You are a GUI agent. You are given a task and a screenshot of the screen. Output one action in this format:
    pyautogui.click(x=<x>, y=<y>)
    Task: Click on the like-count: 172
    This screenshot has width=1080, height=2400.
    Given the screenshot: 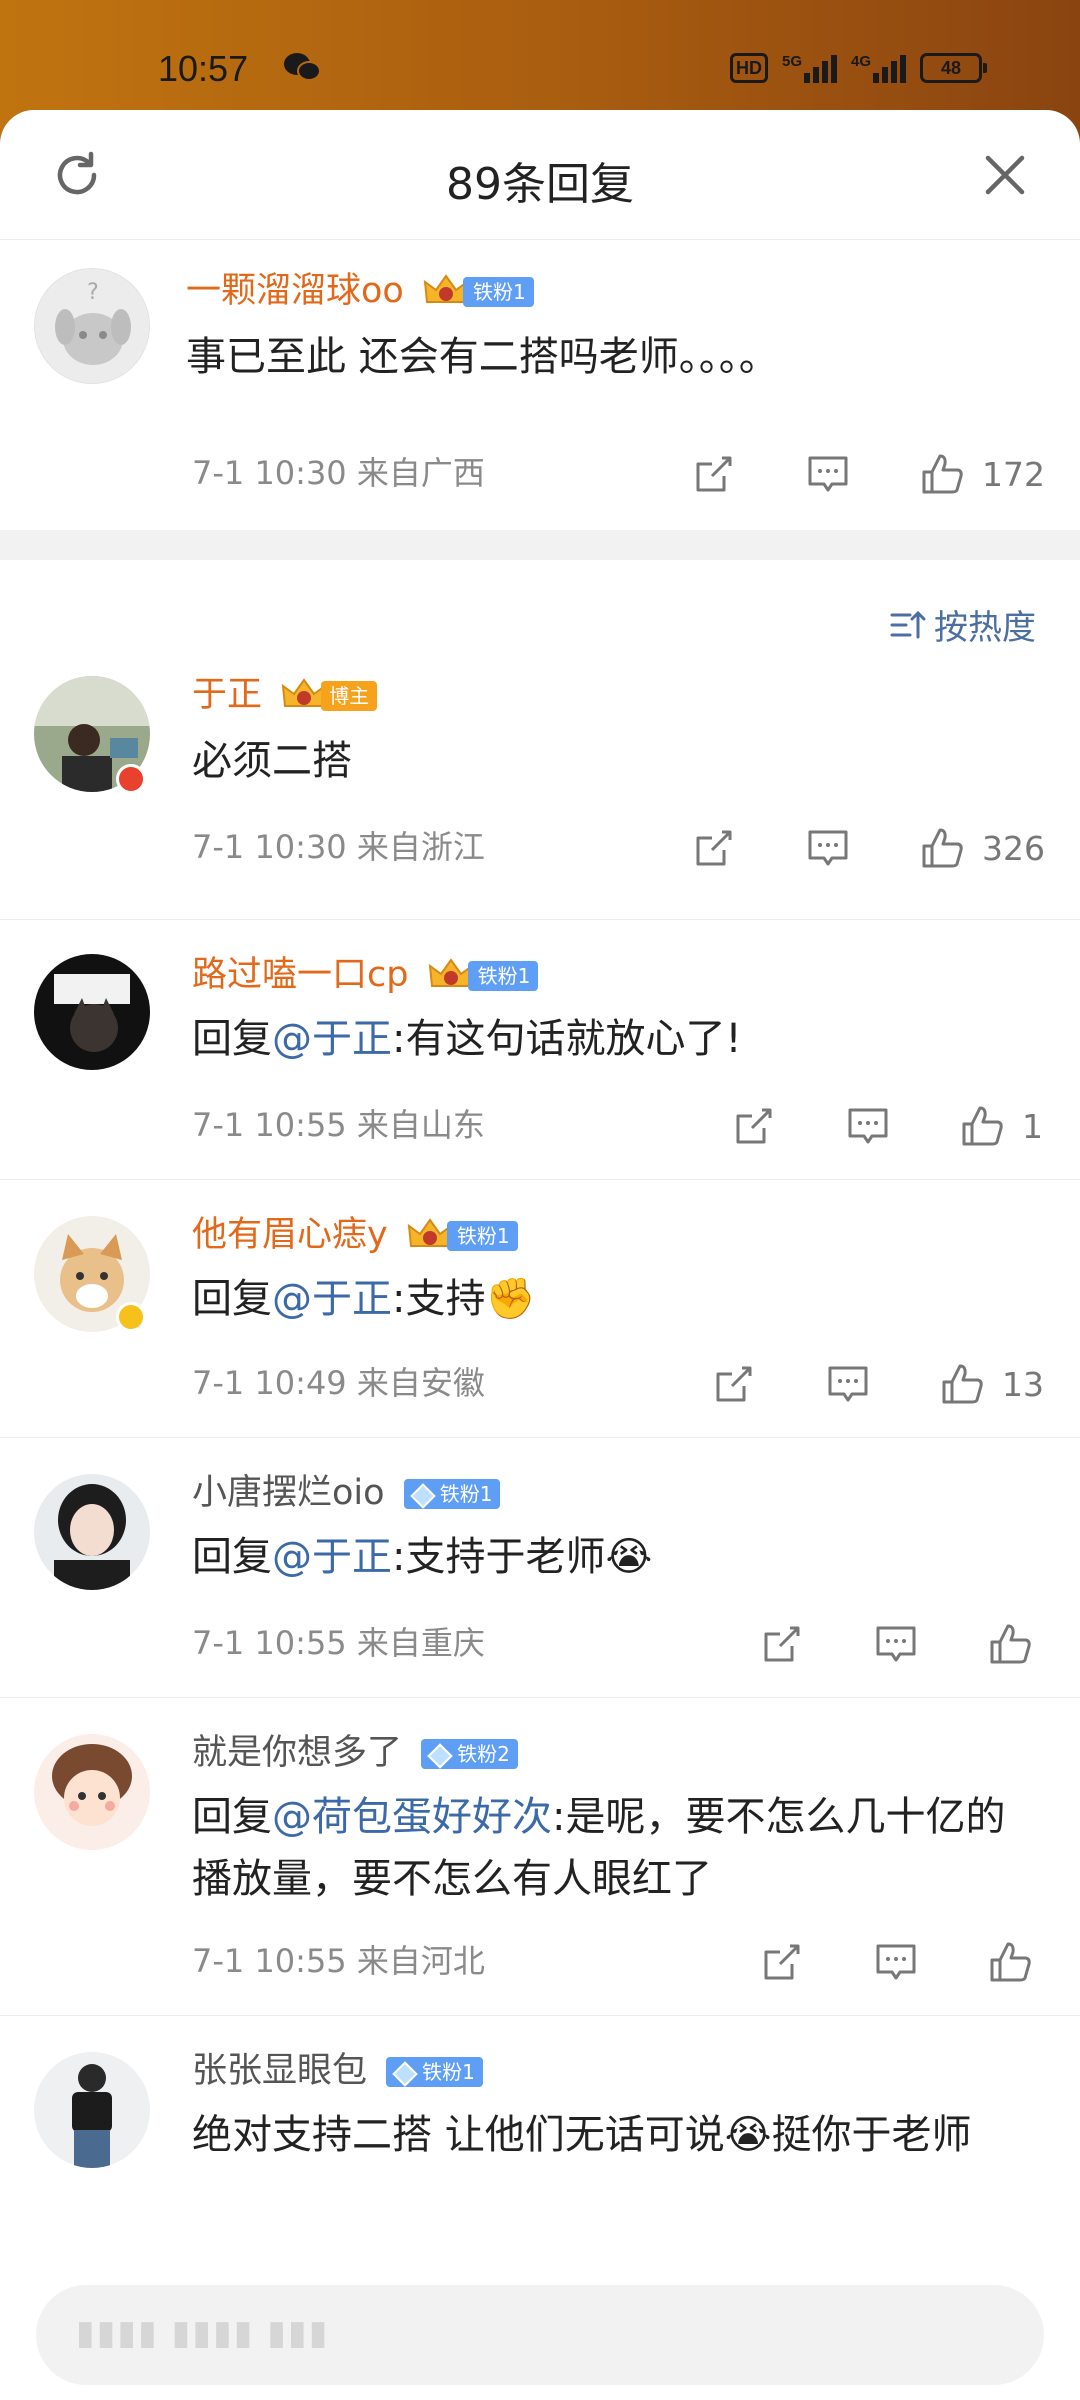 What is the action you would take?
    pyautogui.click(x=1013, y=474)
    